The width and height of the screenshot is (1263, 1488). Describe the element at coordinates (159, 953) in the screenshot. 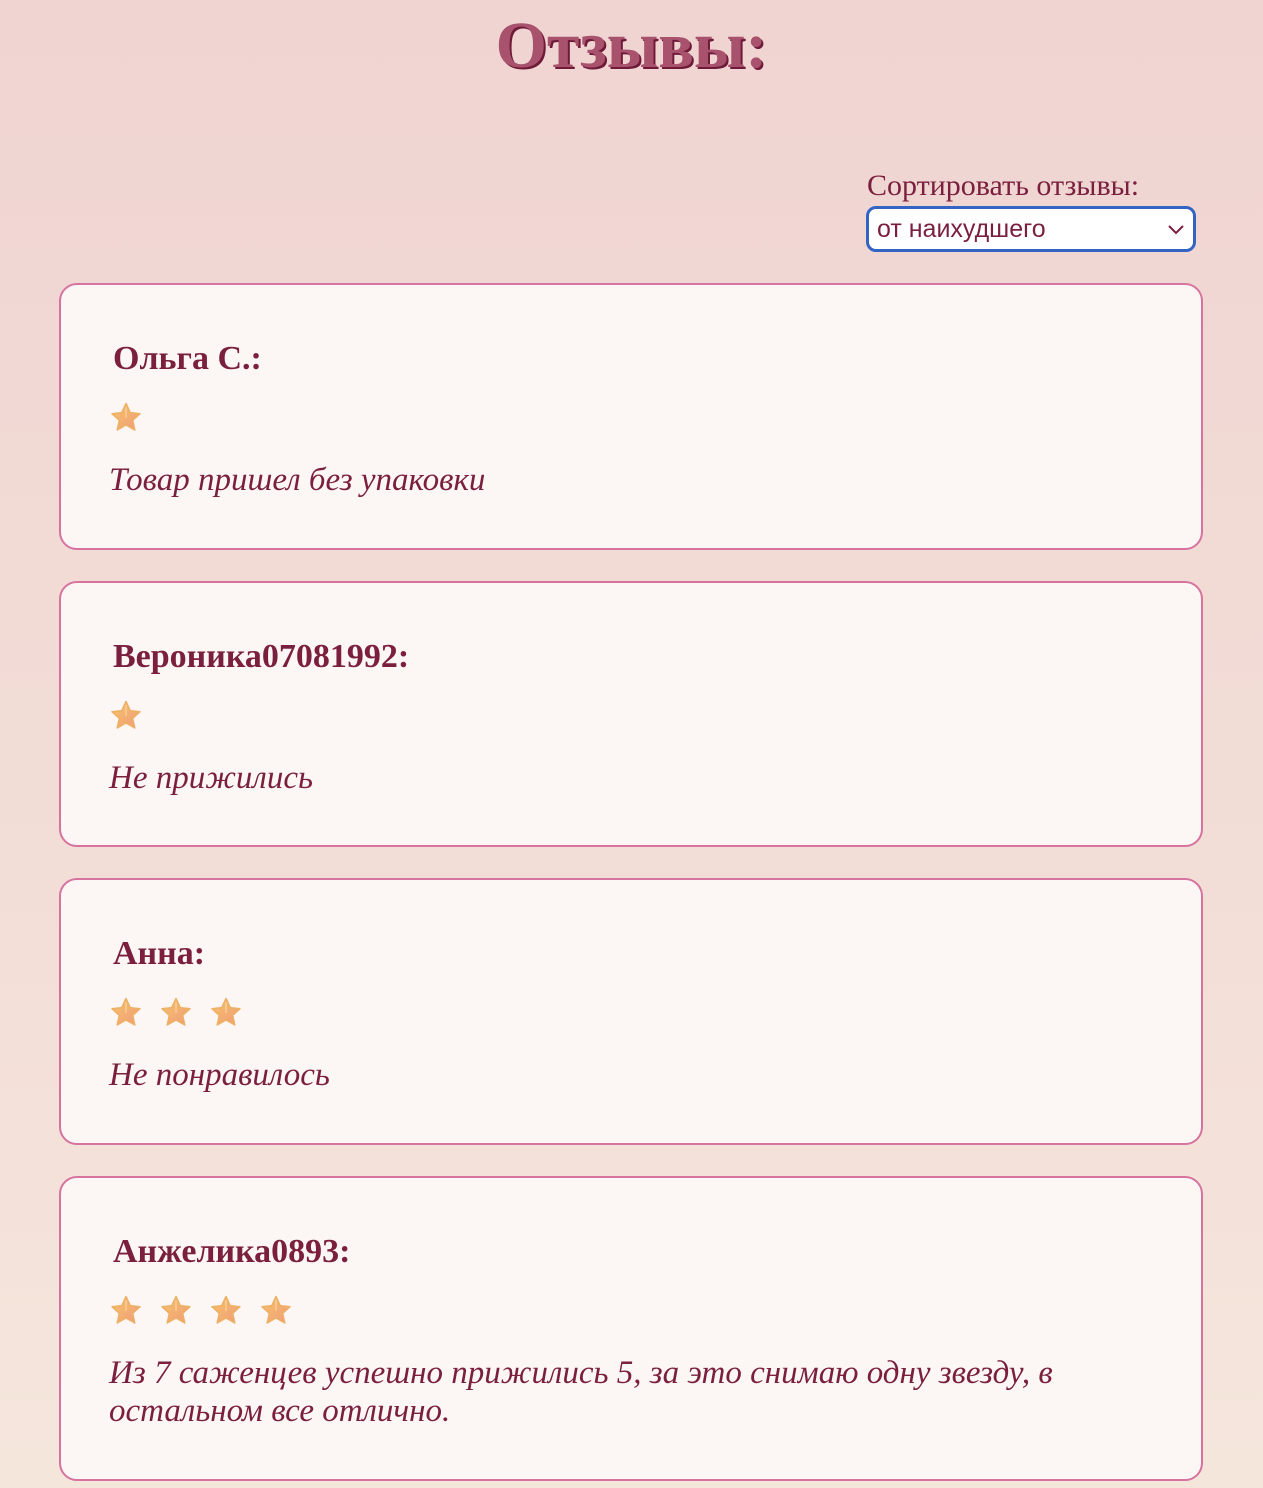

I see `review-author: Анна:` at that location.